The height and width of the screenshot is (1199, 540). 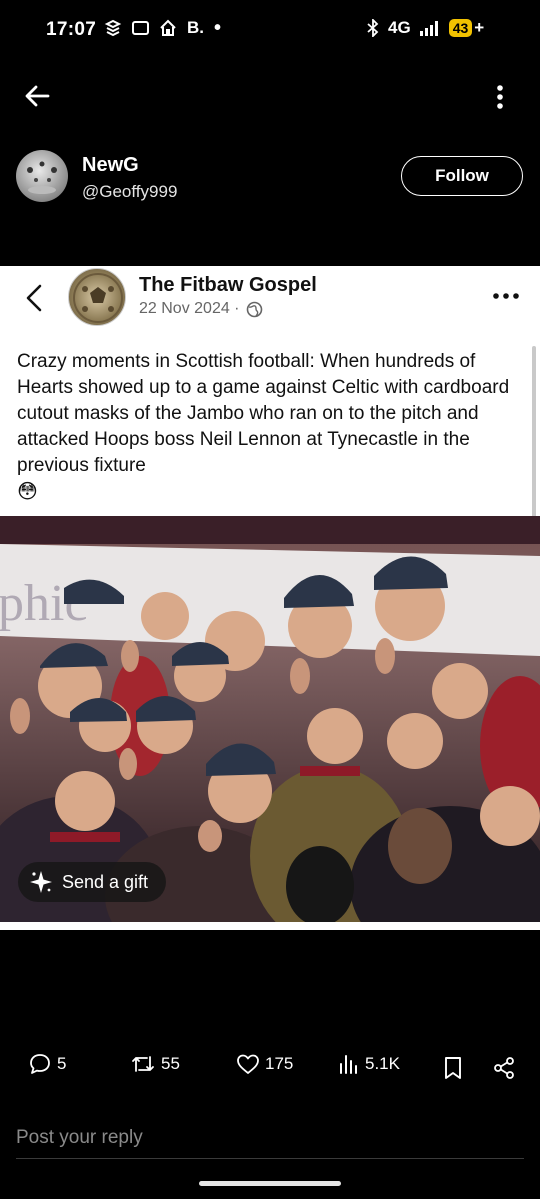 I want to click on network-type: 4G, so click(x=399, y=27).